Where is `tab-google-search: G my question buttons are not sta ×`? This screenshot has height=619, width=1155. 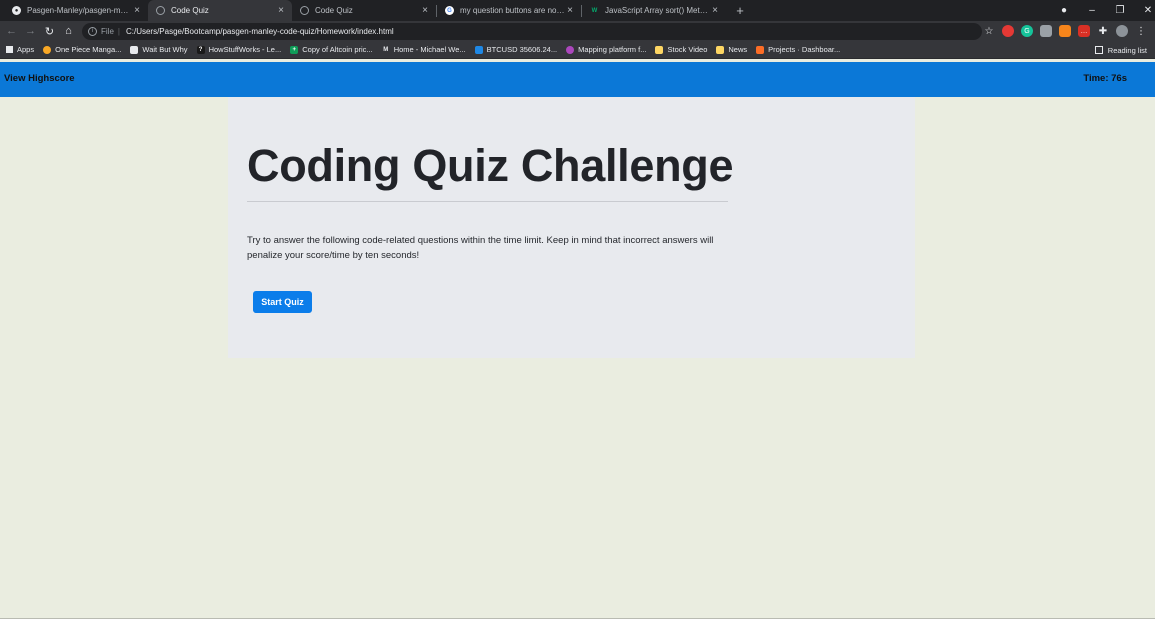
tab-google-search: G my question buttons are not sta × is located at coordinates (509, 10).